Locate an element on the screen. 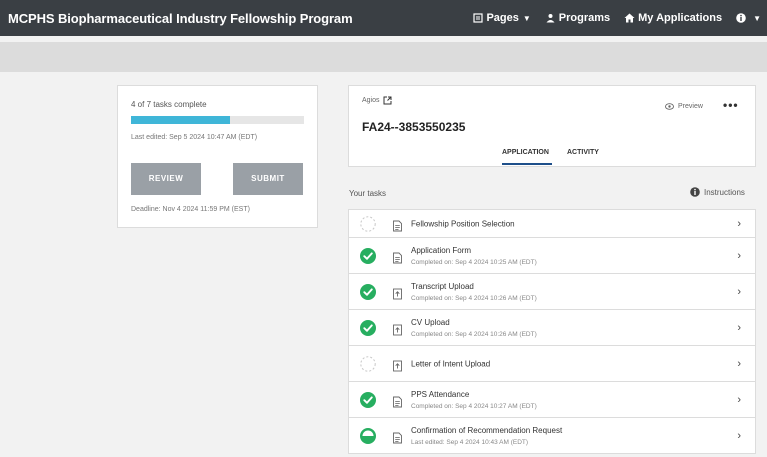 The width and height of the screenshot is (767, 457). submit-button: SUBMIT is located at coordinates (268, 179).